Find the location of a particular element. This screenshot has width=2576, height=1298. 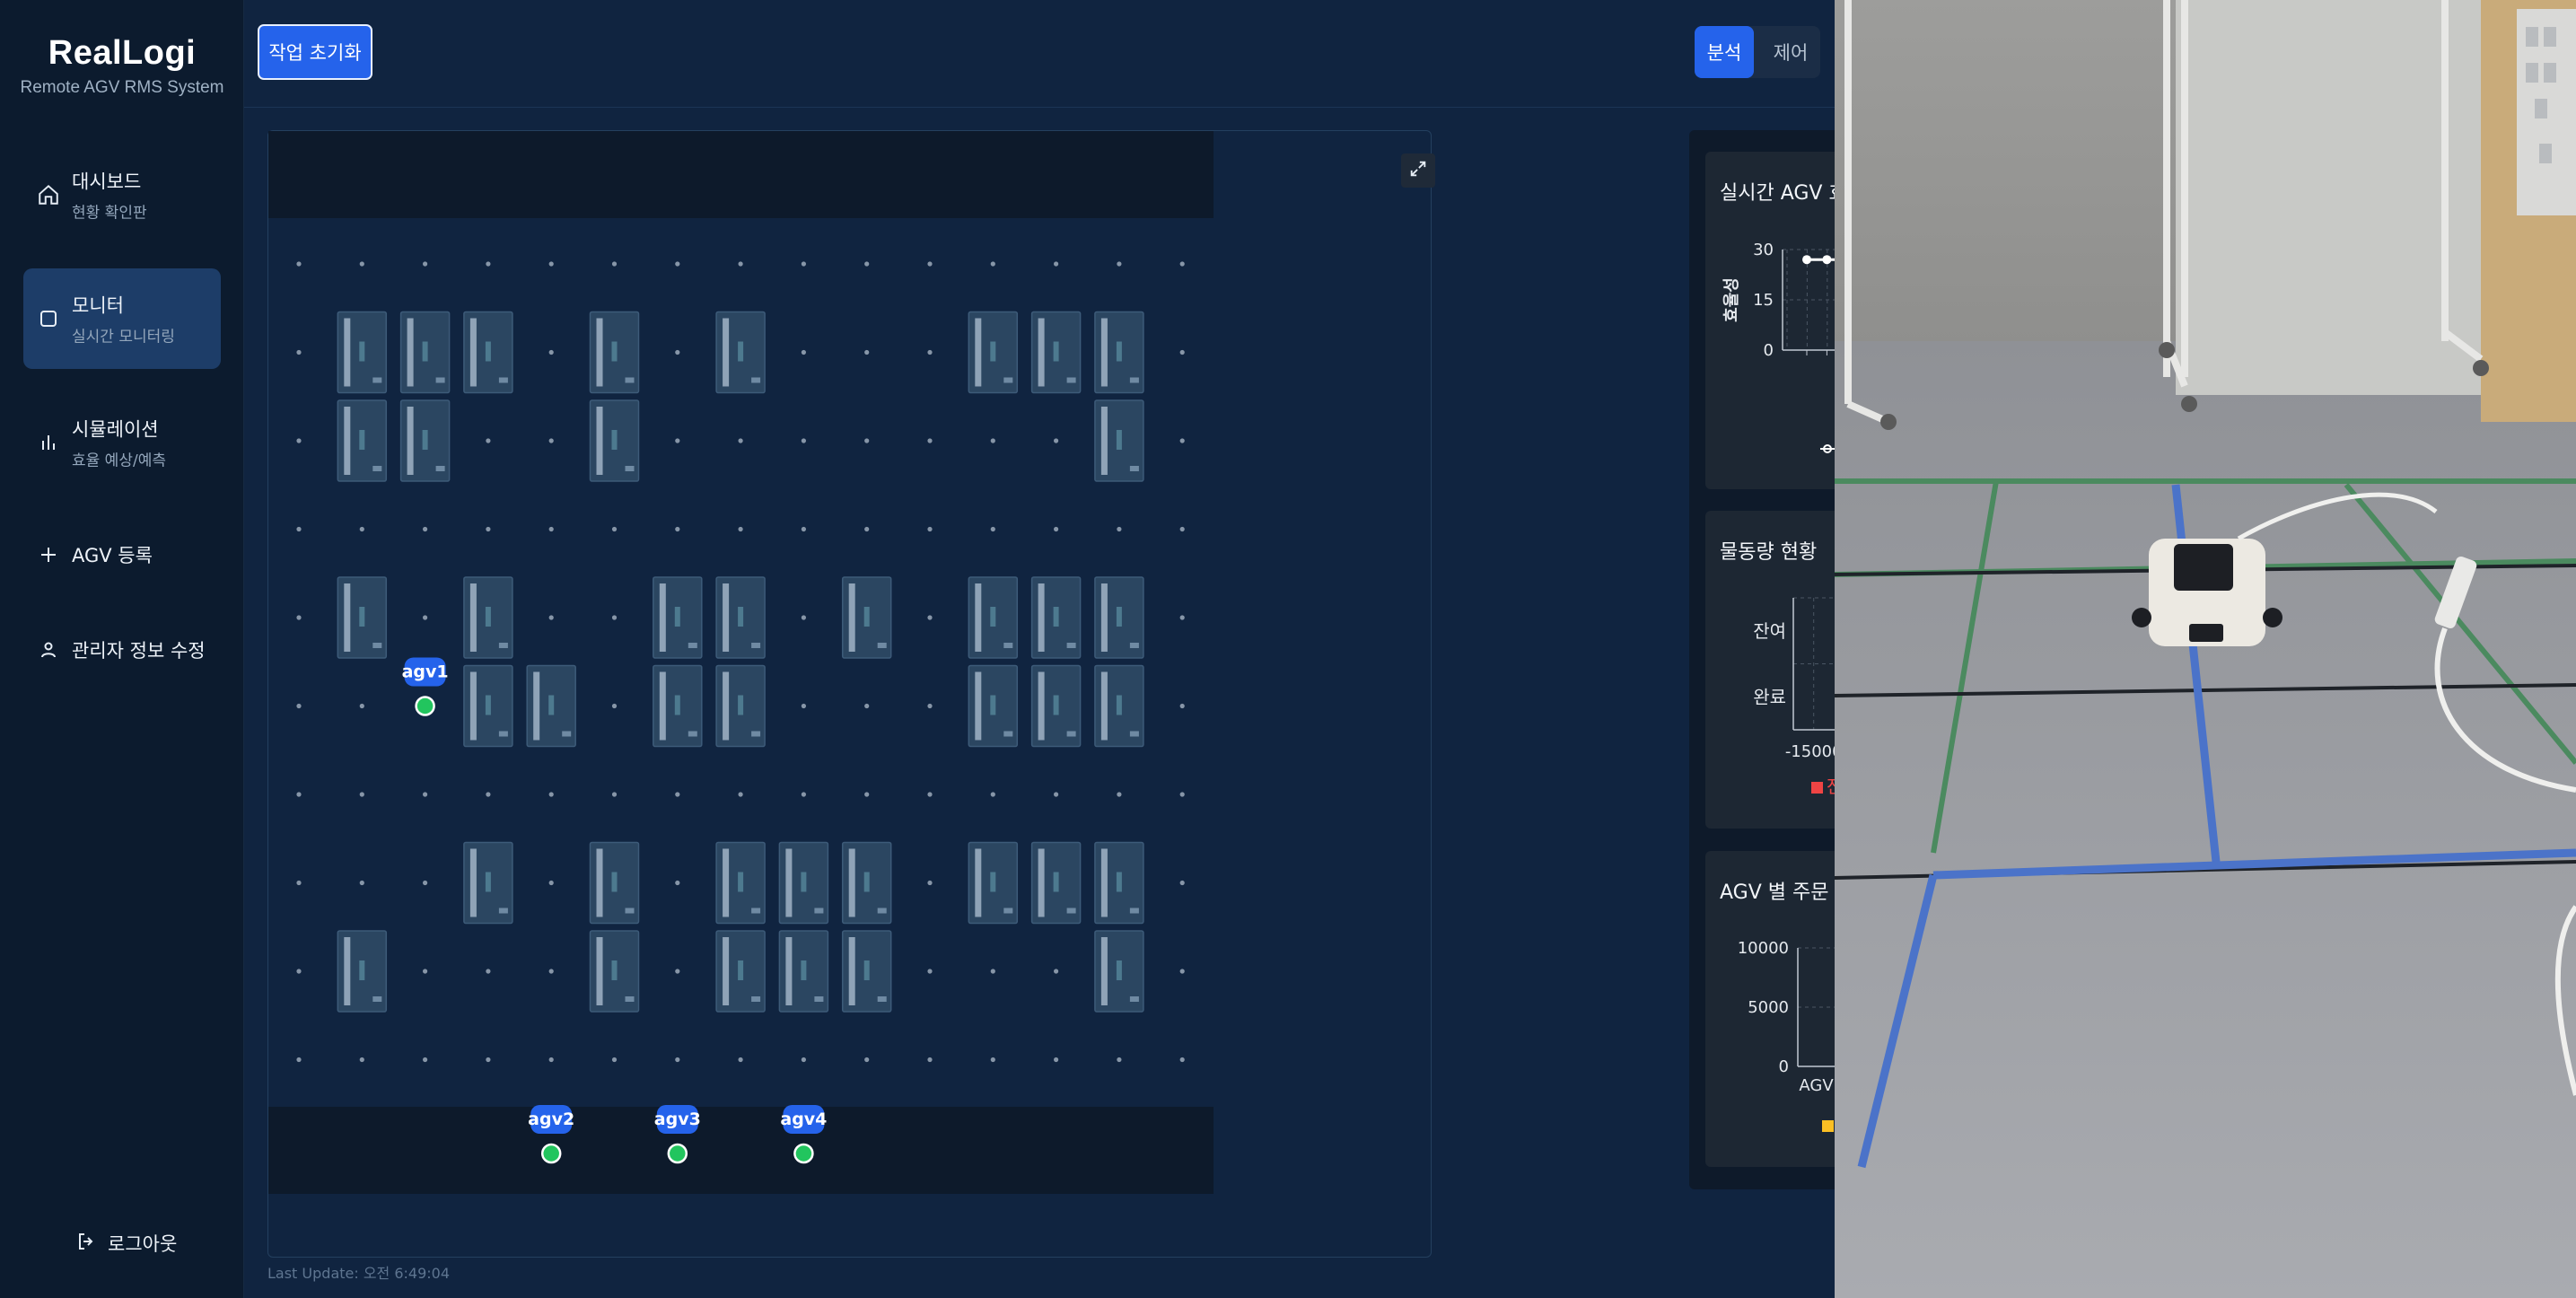

sidebar-item-dashboard: 대시보드 현황 확인판 is located at coordinates (122, 195).